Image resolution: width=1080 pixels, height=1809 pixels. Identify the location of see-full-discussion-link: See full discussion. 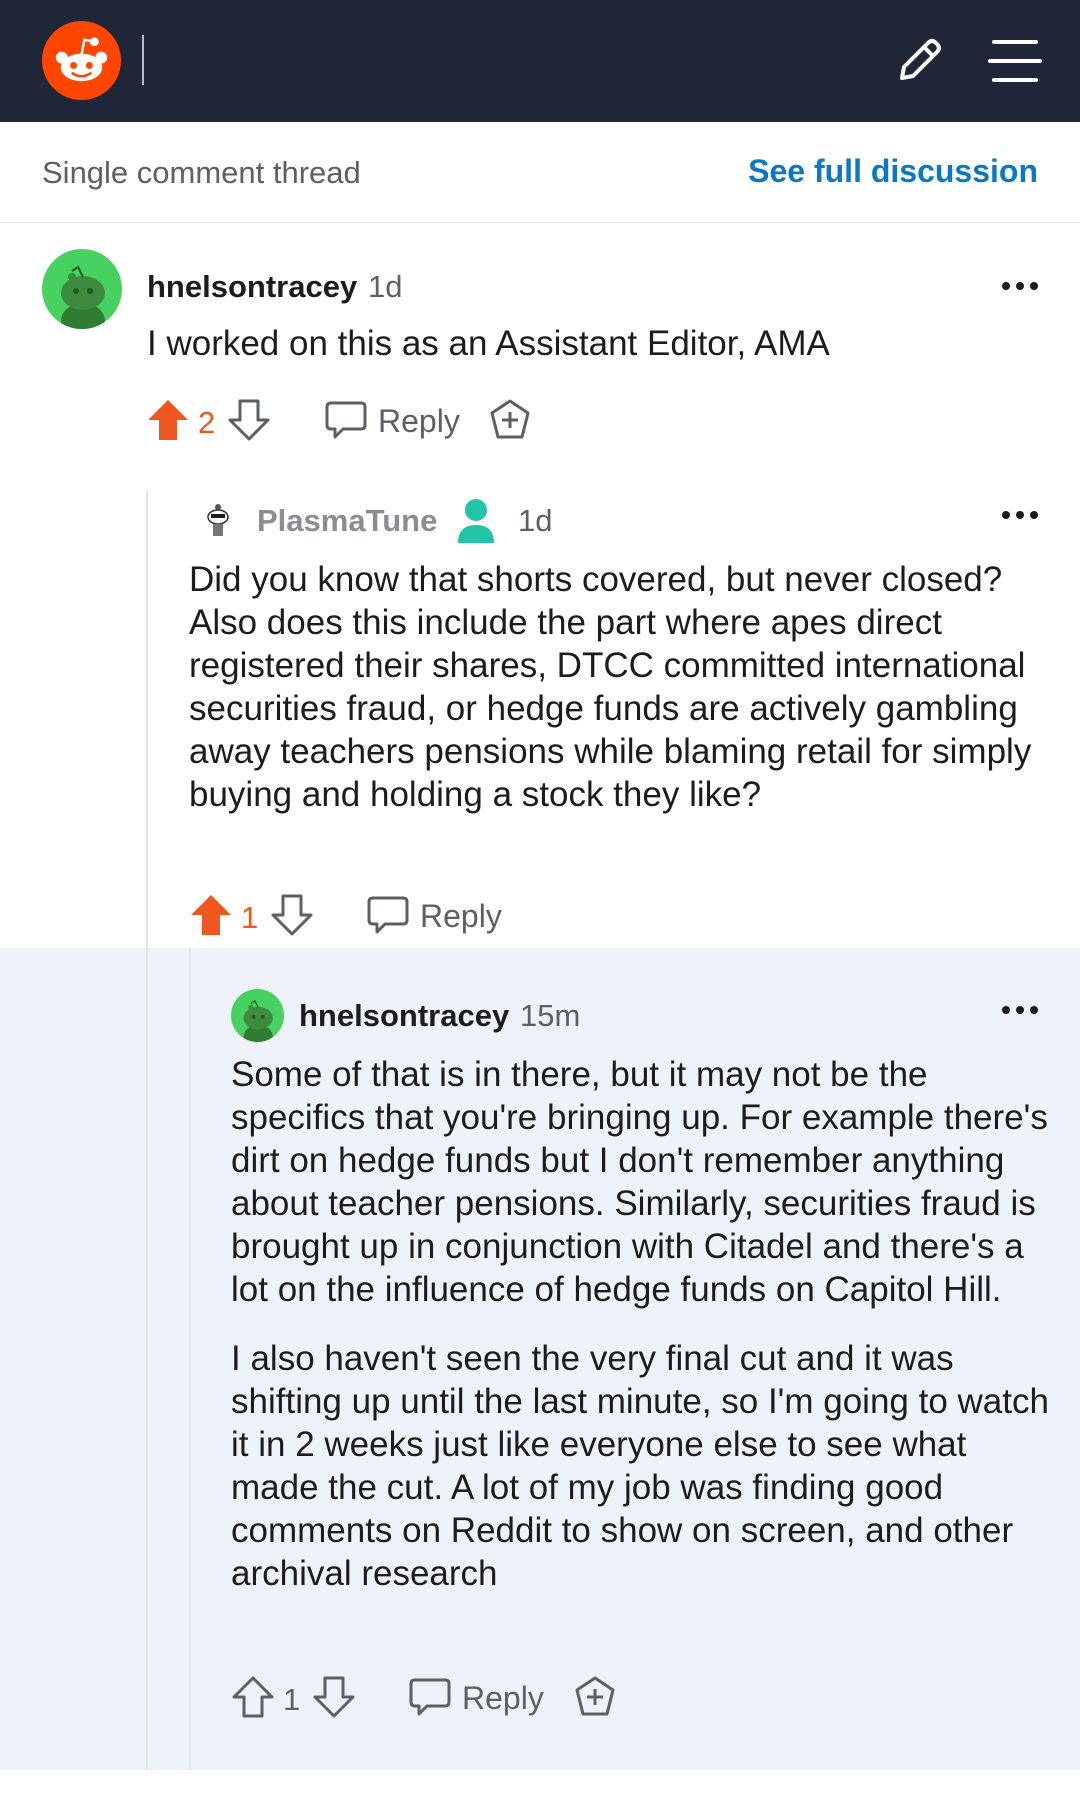
(893, 171).